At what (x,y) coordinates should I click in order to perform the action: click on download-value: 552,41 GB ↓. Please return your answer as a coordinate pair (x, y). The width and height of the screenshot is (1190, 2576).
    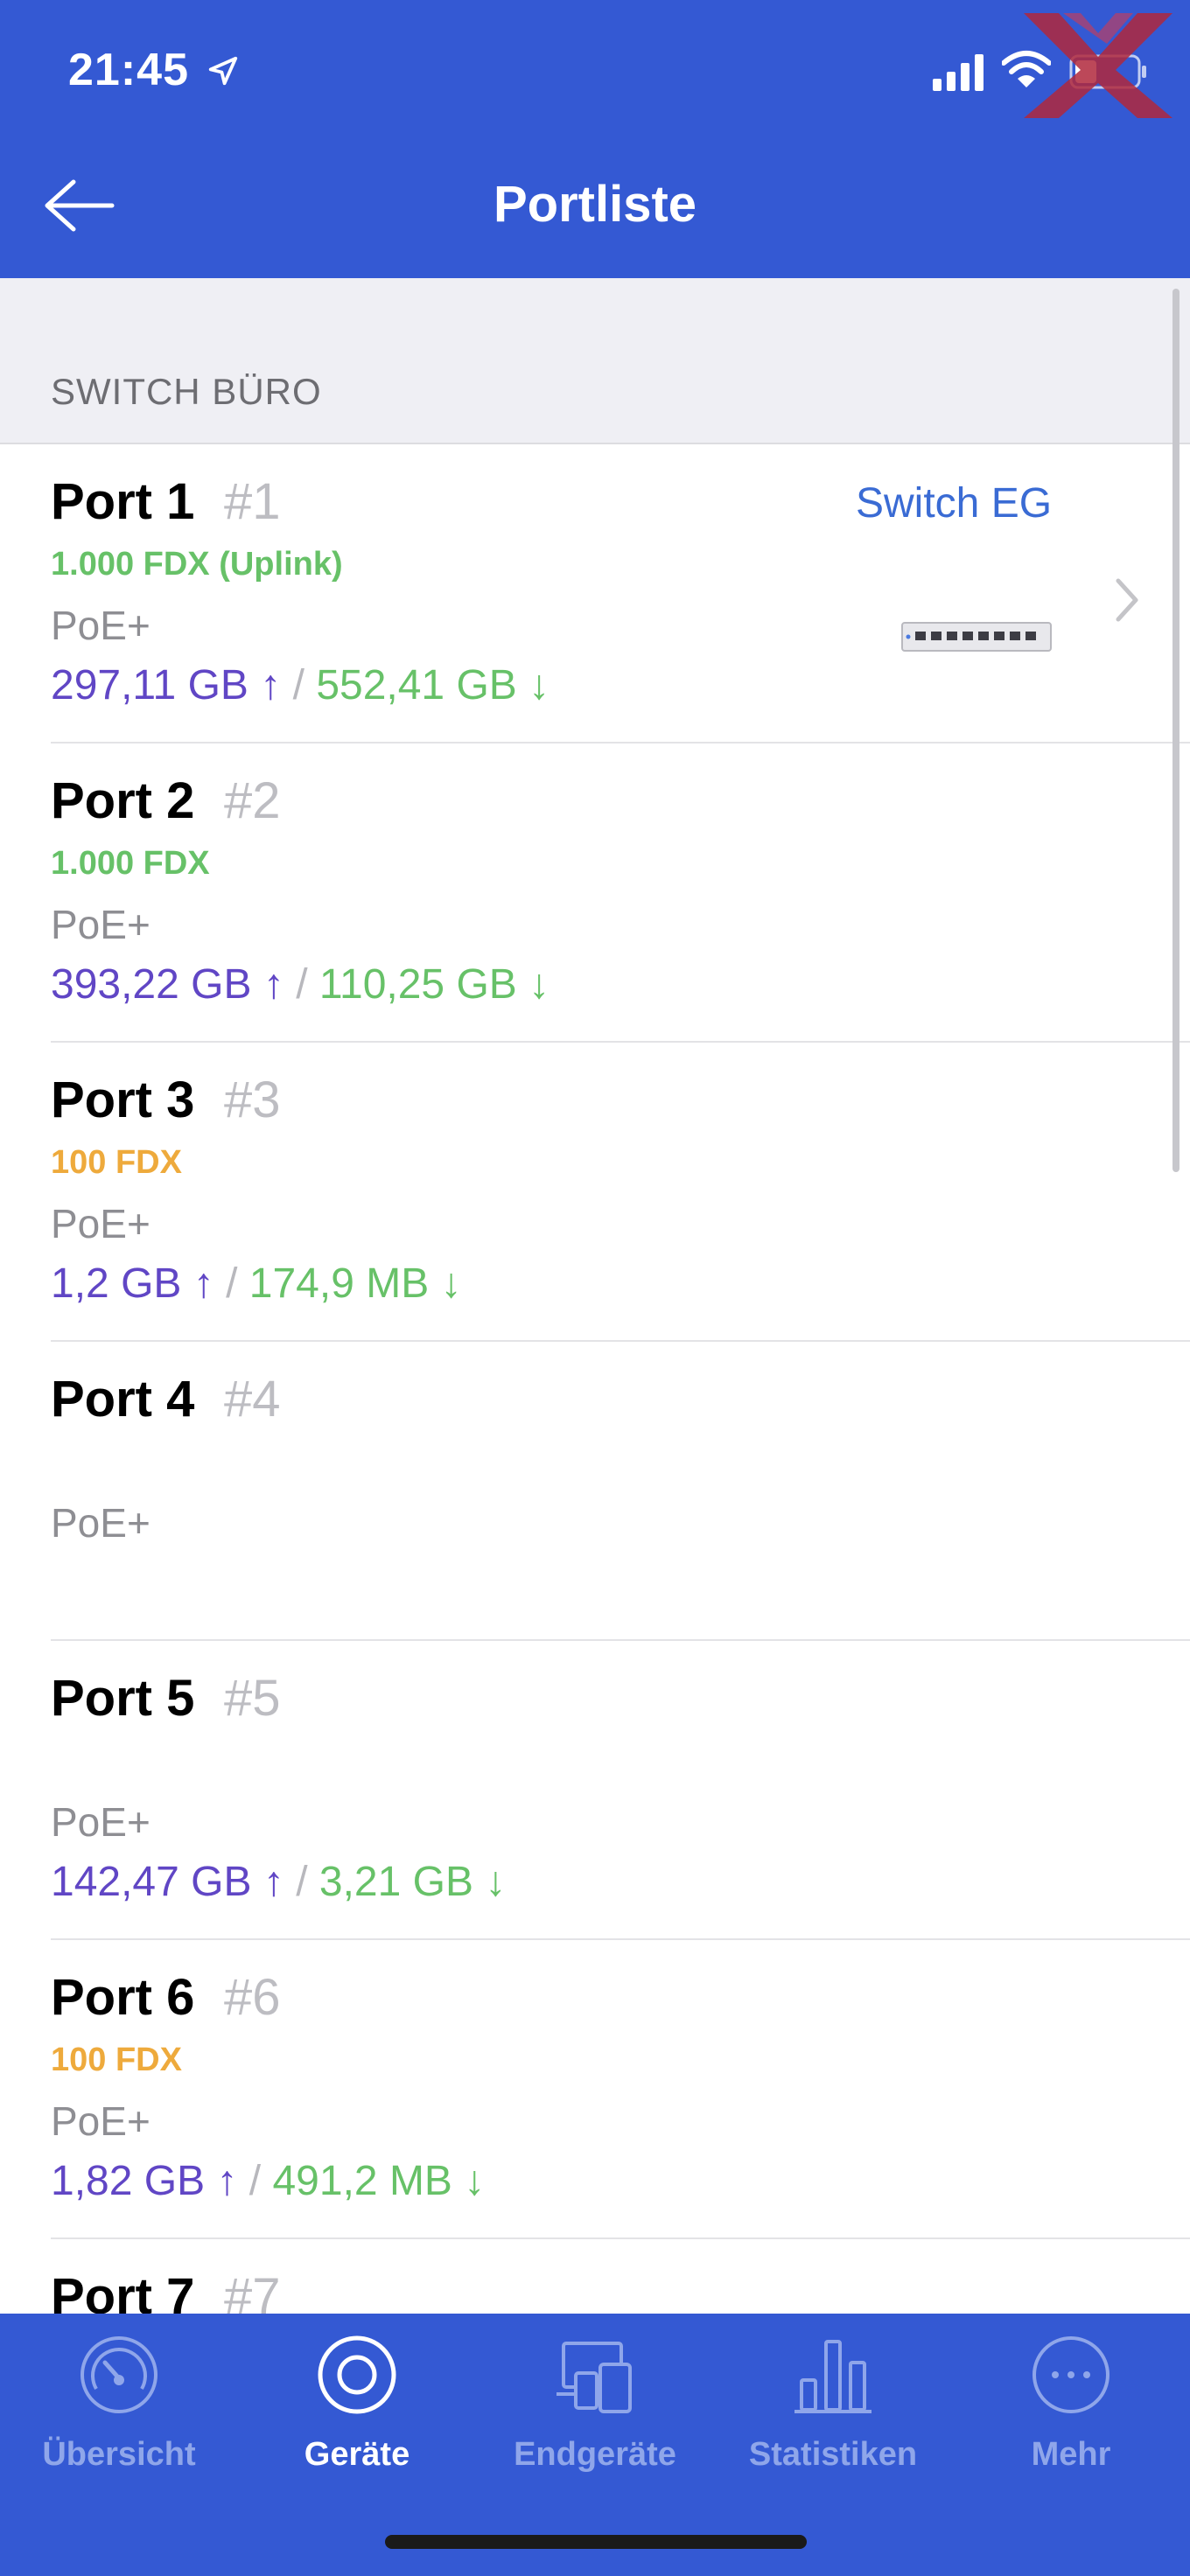
    Looking at the image, I should click on (433, 685).